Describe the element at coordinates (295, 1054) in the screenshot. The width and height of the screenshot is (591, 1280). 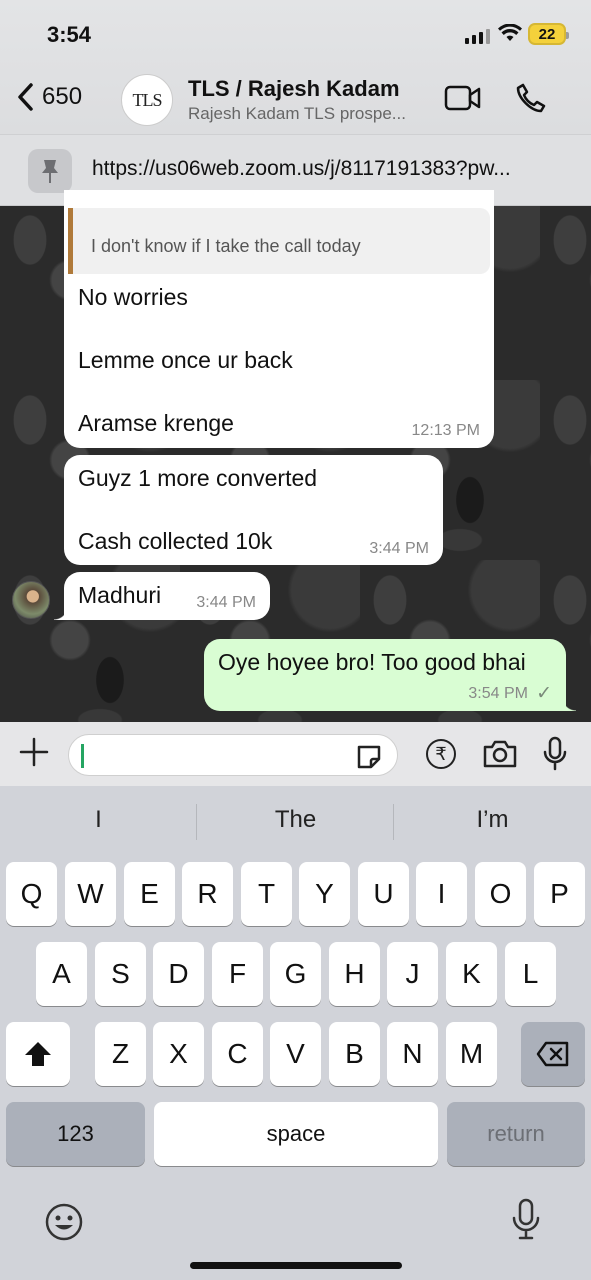
I see `key-v: V` at that location.